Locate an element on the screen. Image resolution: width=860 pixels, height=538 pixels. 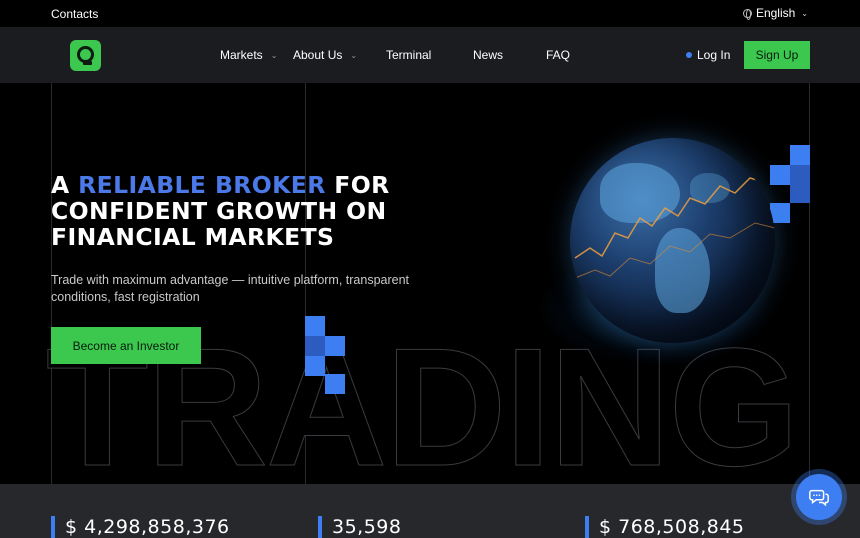
nav-item-terminal: Terminal is located at coordinates (408, 55).